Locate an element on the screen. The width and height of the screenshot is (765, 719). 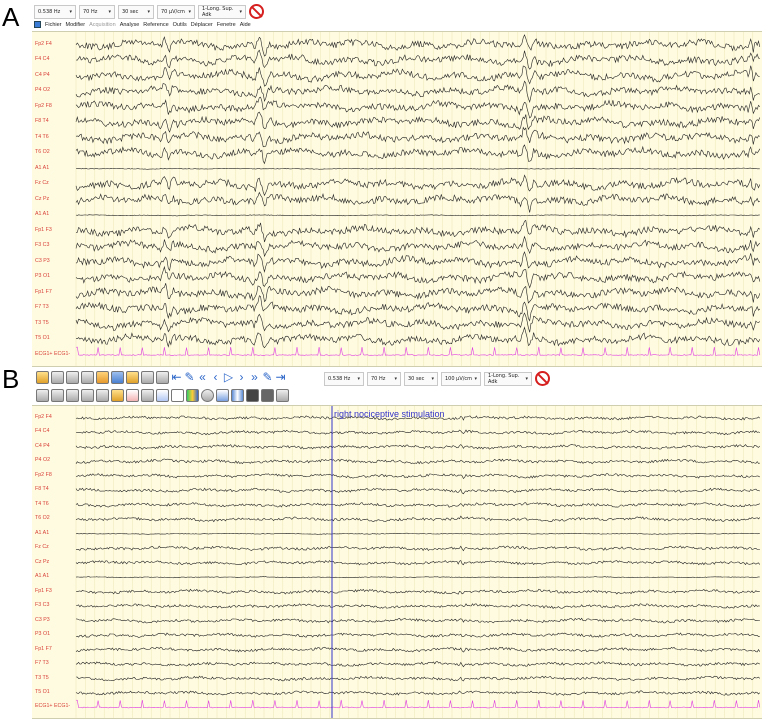
menu-acquisition: Acquisition is located at coordinates (102, 25).